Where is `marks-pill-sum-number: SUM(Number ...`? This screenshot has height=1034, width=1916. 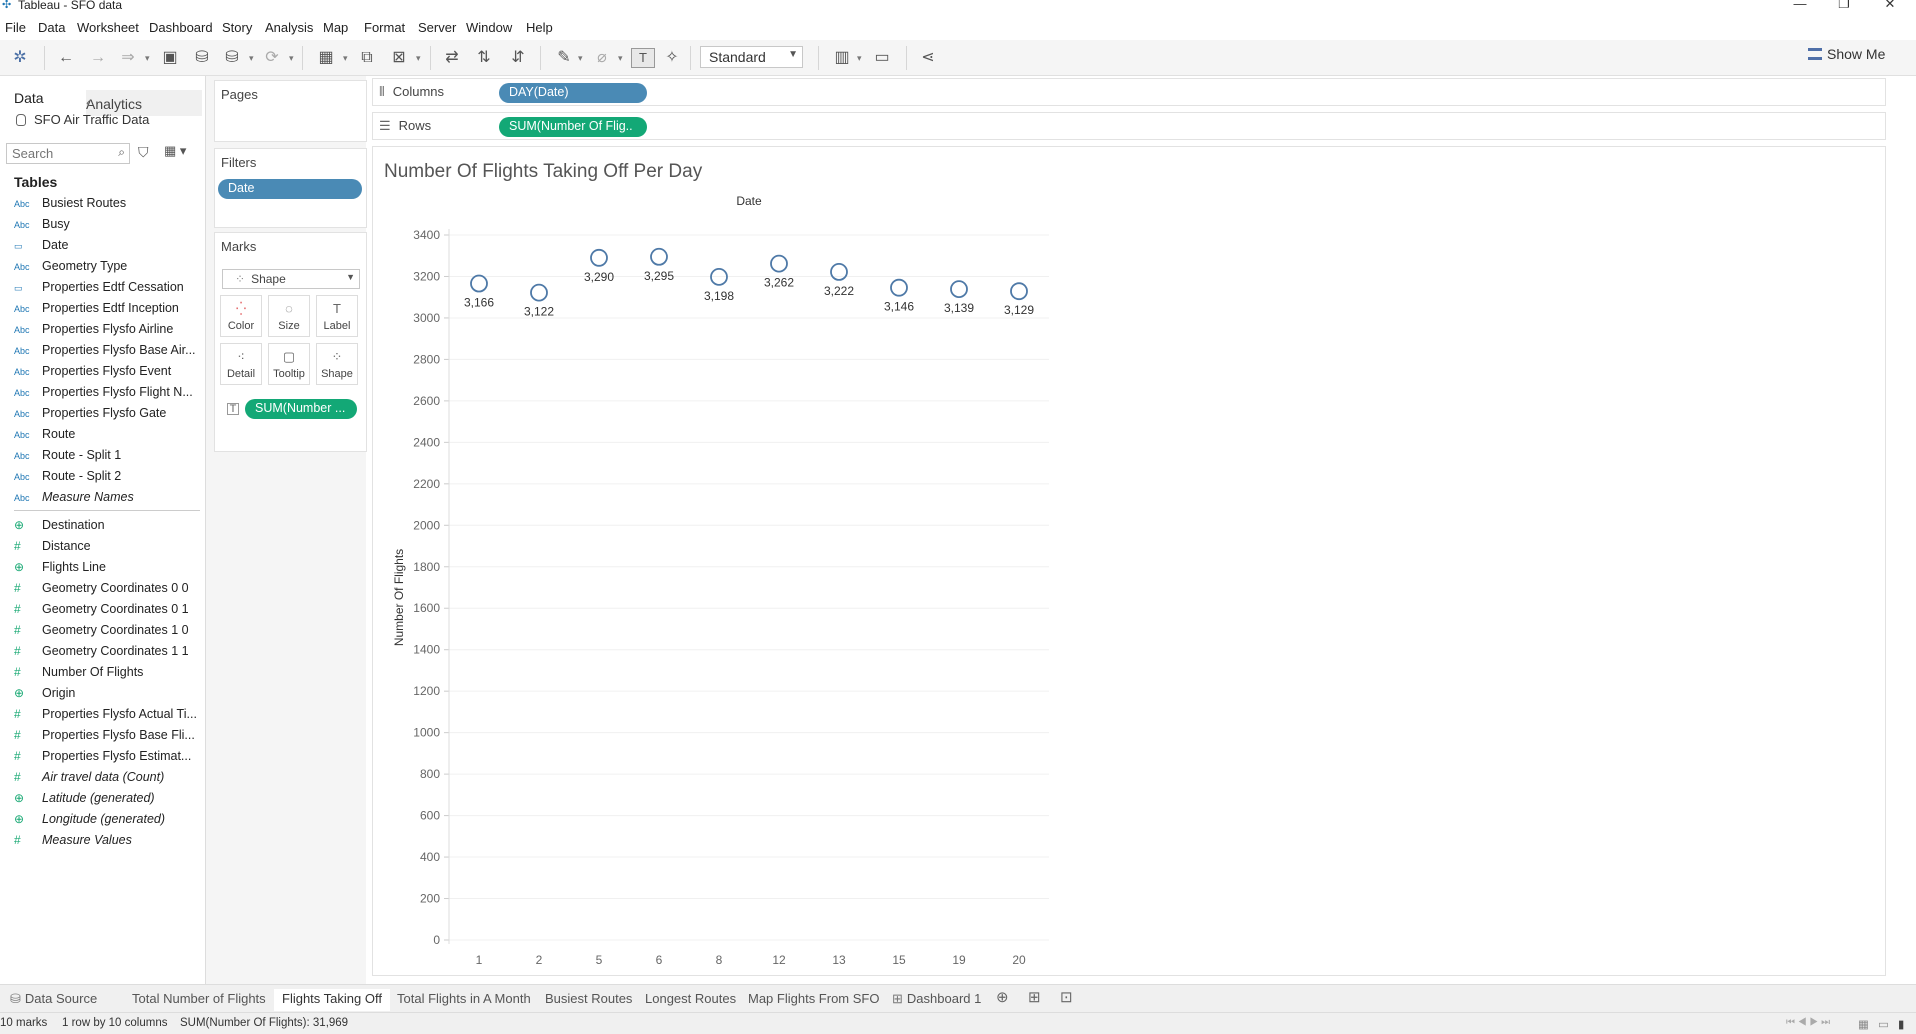 marks-pill-sum-number: SUM(Number ... is located at coordinates (301, 409).